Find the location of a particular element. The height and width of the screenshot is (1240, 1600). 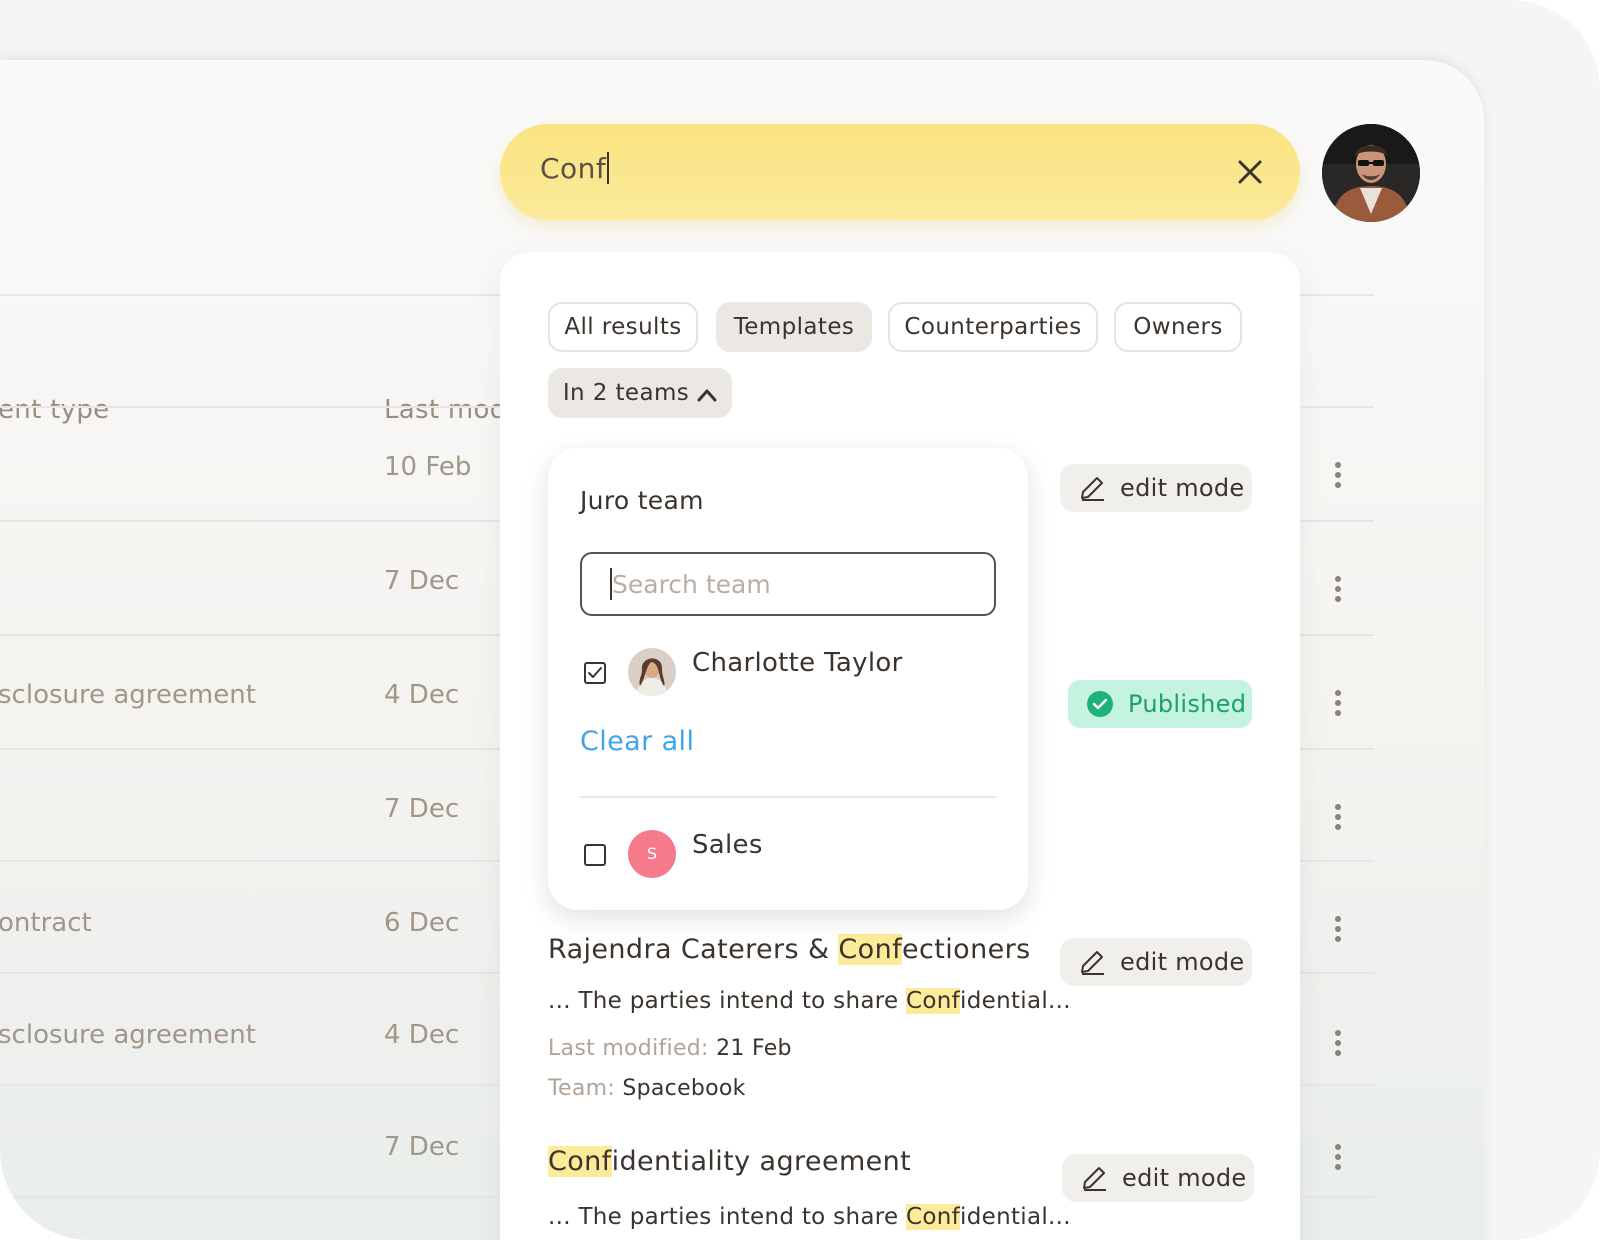

filter-chip-owners: Owners is located at coordinates (1178, 327).